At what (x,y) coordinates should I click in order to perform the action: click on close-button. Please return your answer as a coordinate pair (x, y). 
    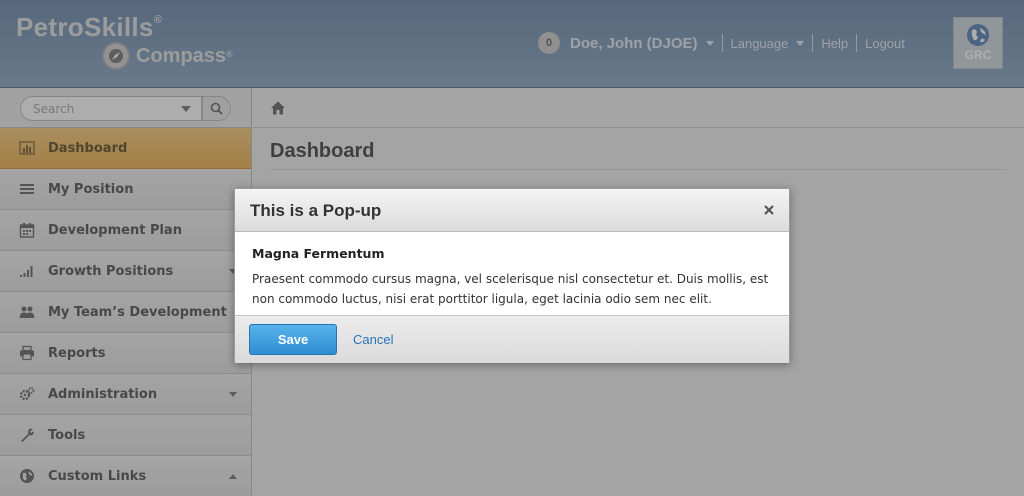
    Looking at the image, I should click on (769, 210).